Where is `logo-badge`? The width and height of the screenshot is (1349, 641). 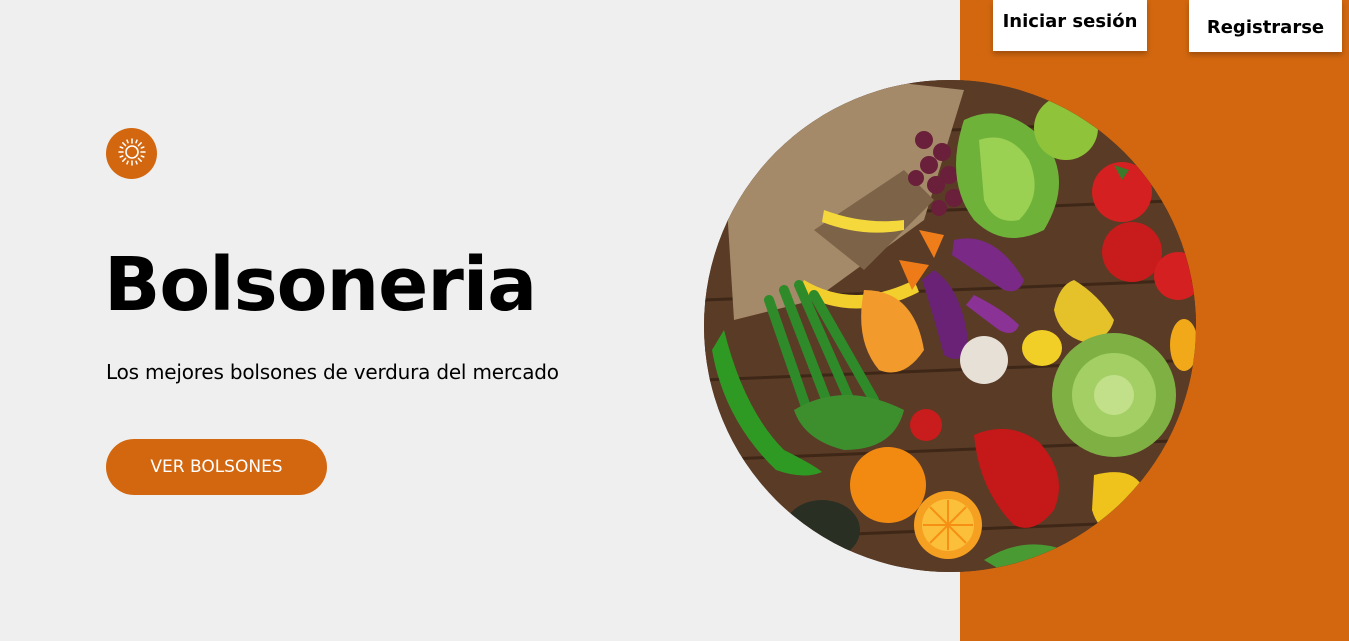 logo-badge is located at coordinates (131, 153).